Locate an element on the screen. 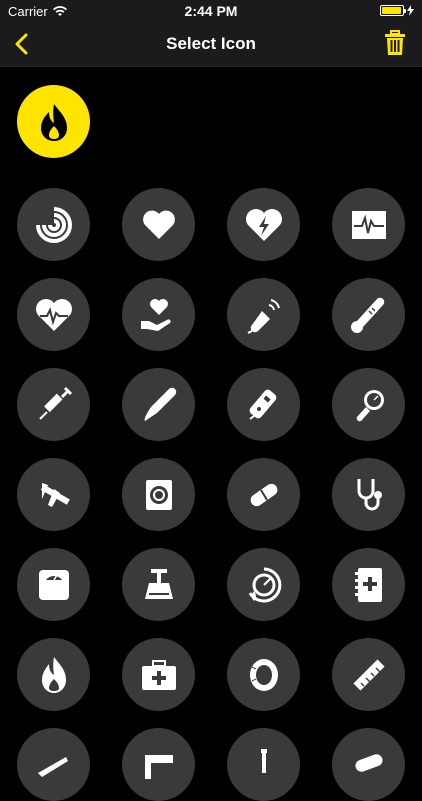 The width and height of the screenshot is (422, 801). thermometer-icon is located at coordinates (367, 315).